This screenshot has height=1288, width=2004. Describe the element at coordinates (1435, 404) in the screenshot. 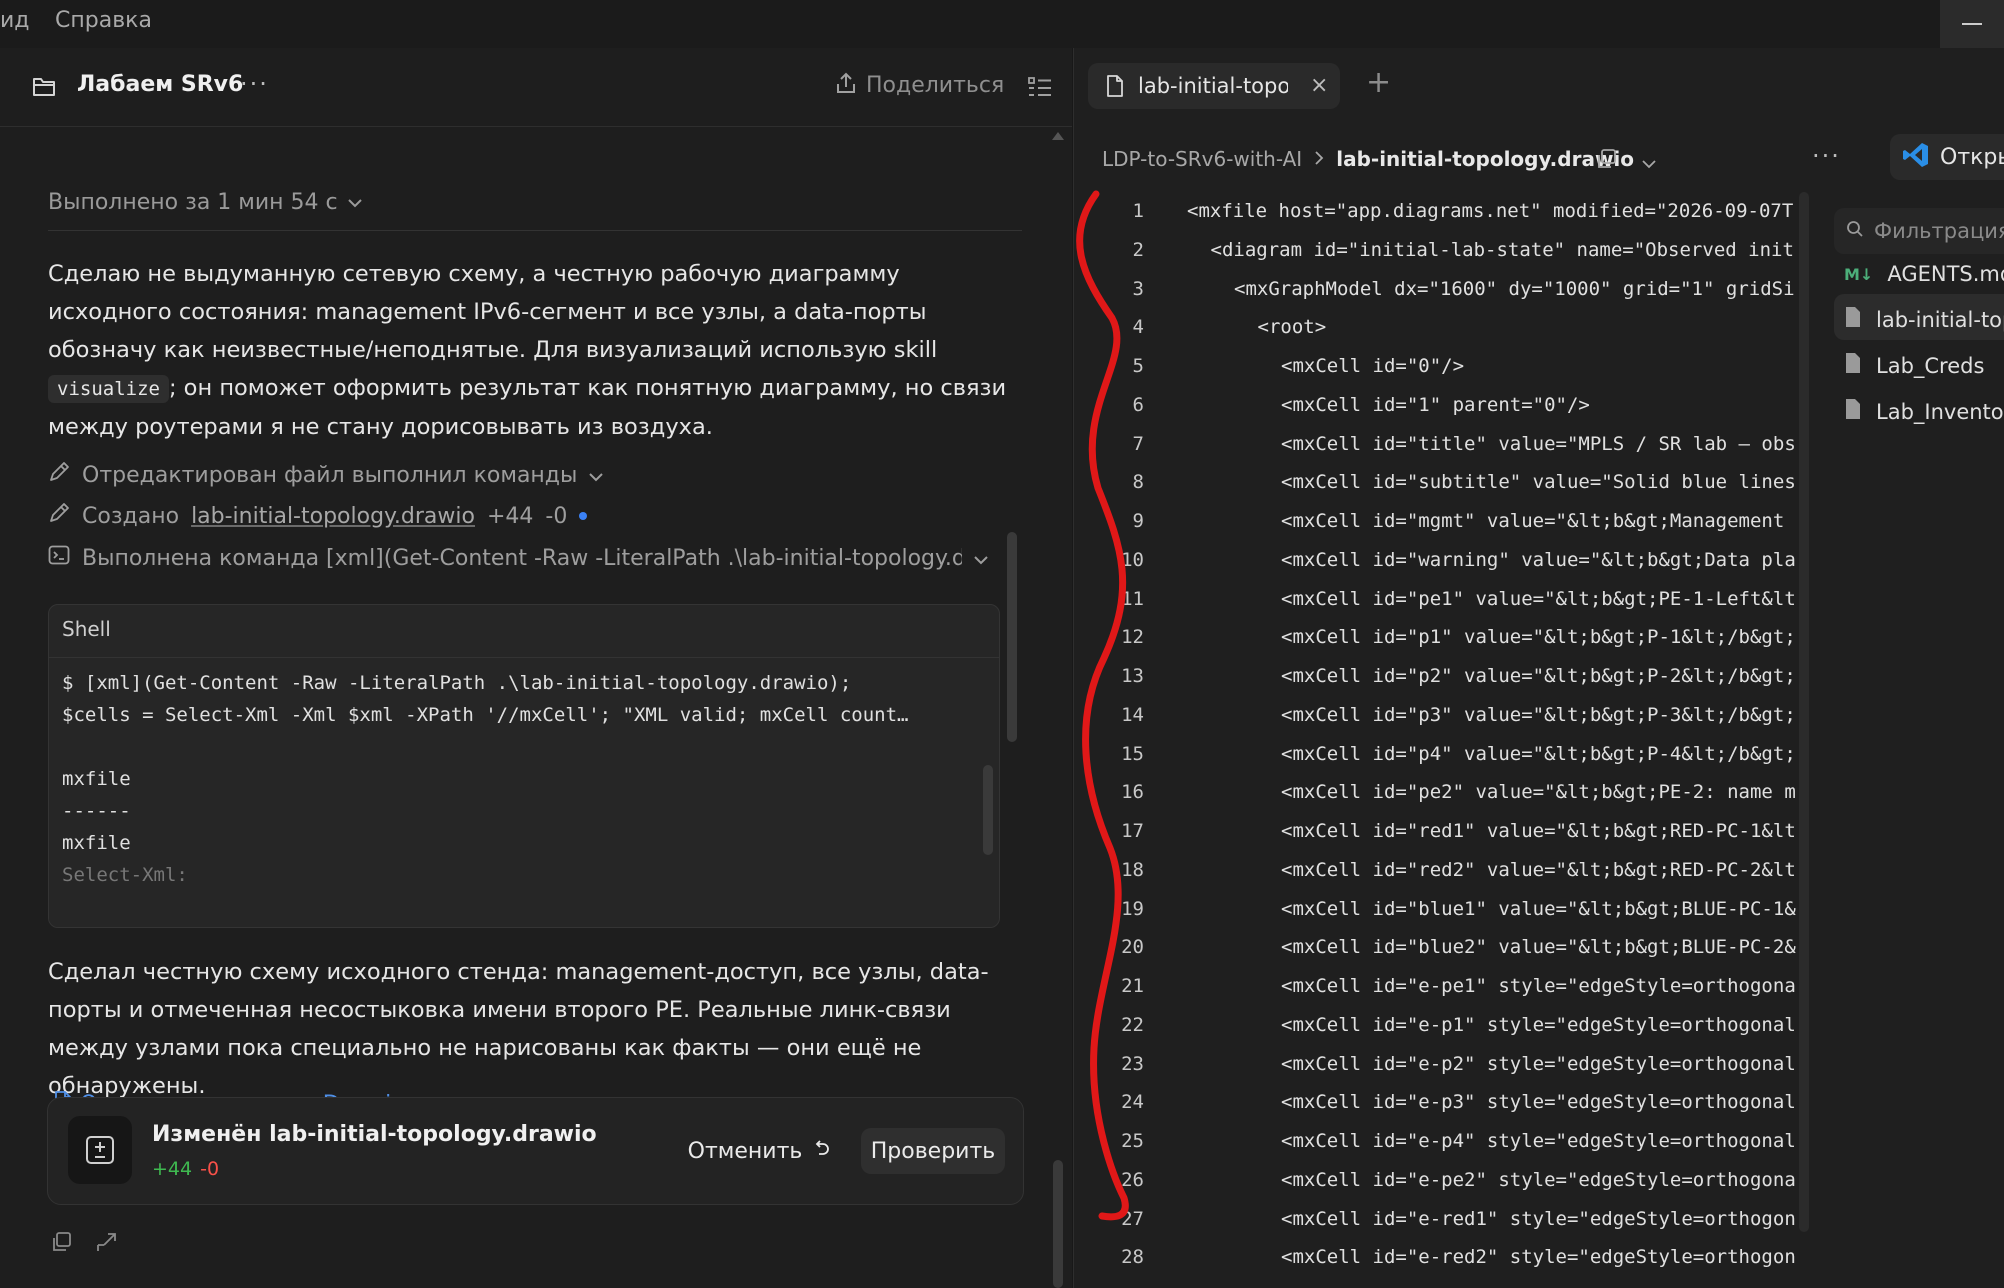

I see `code-line: <mxCell id="1" parent="0"/>` at that location.